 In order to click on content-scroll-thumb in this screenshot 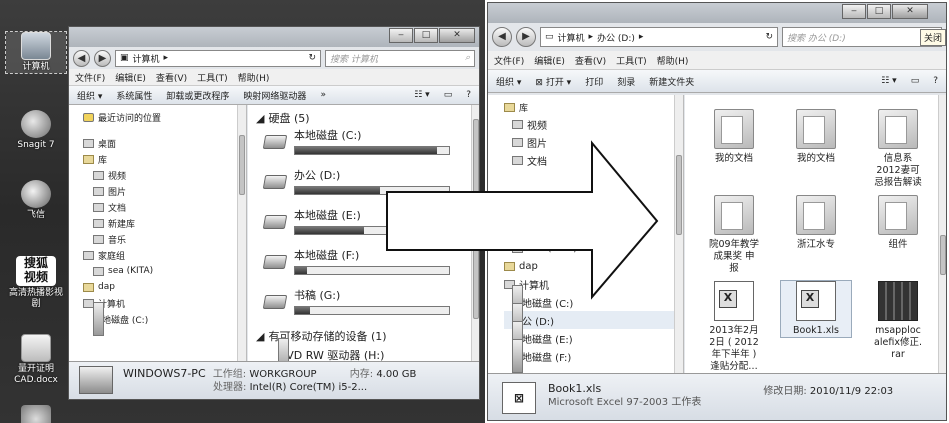, I will do `click(476, 219)`.